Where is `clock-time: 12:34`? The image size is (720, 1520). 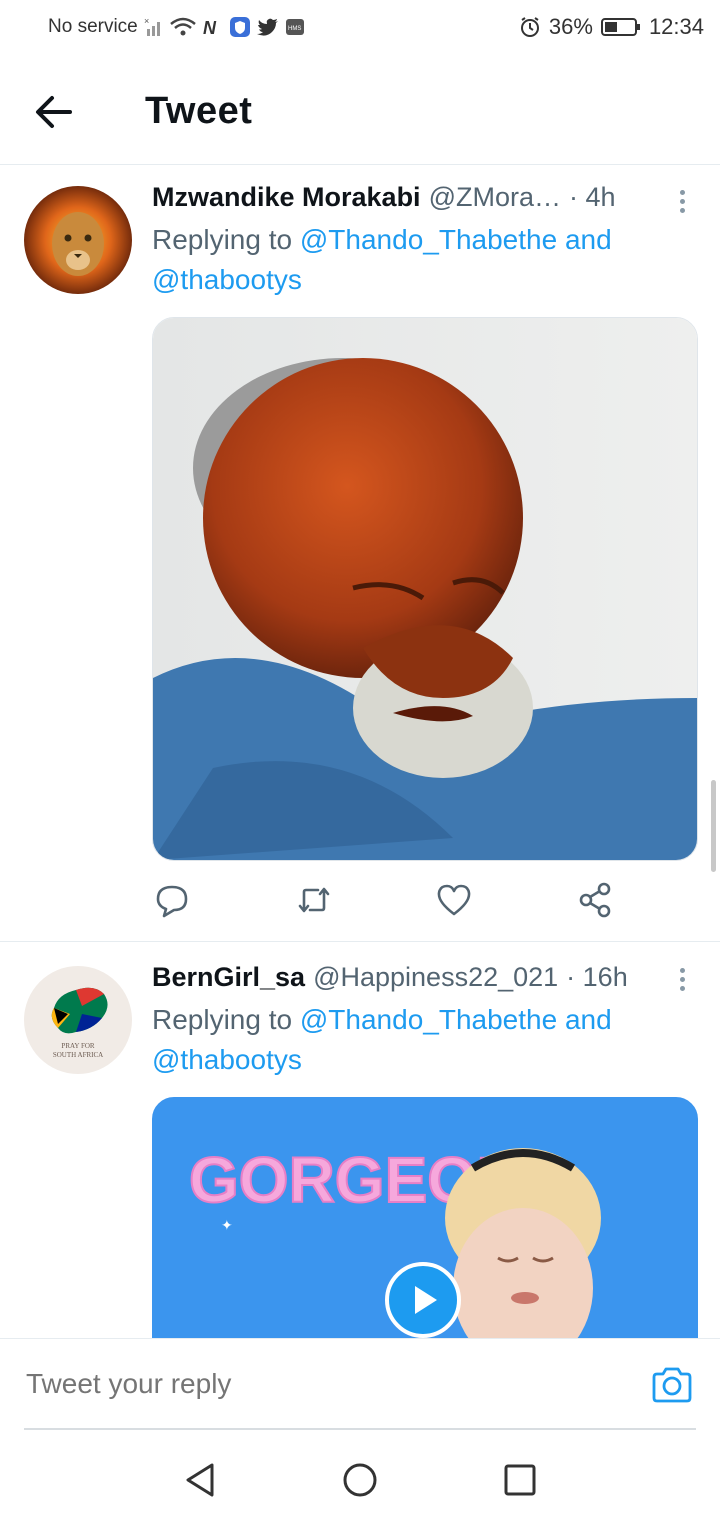 clock-time: 12:34 is located at coordinates (676, 26).